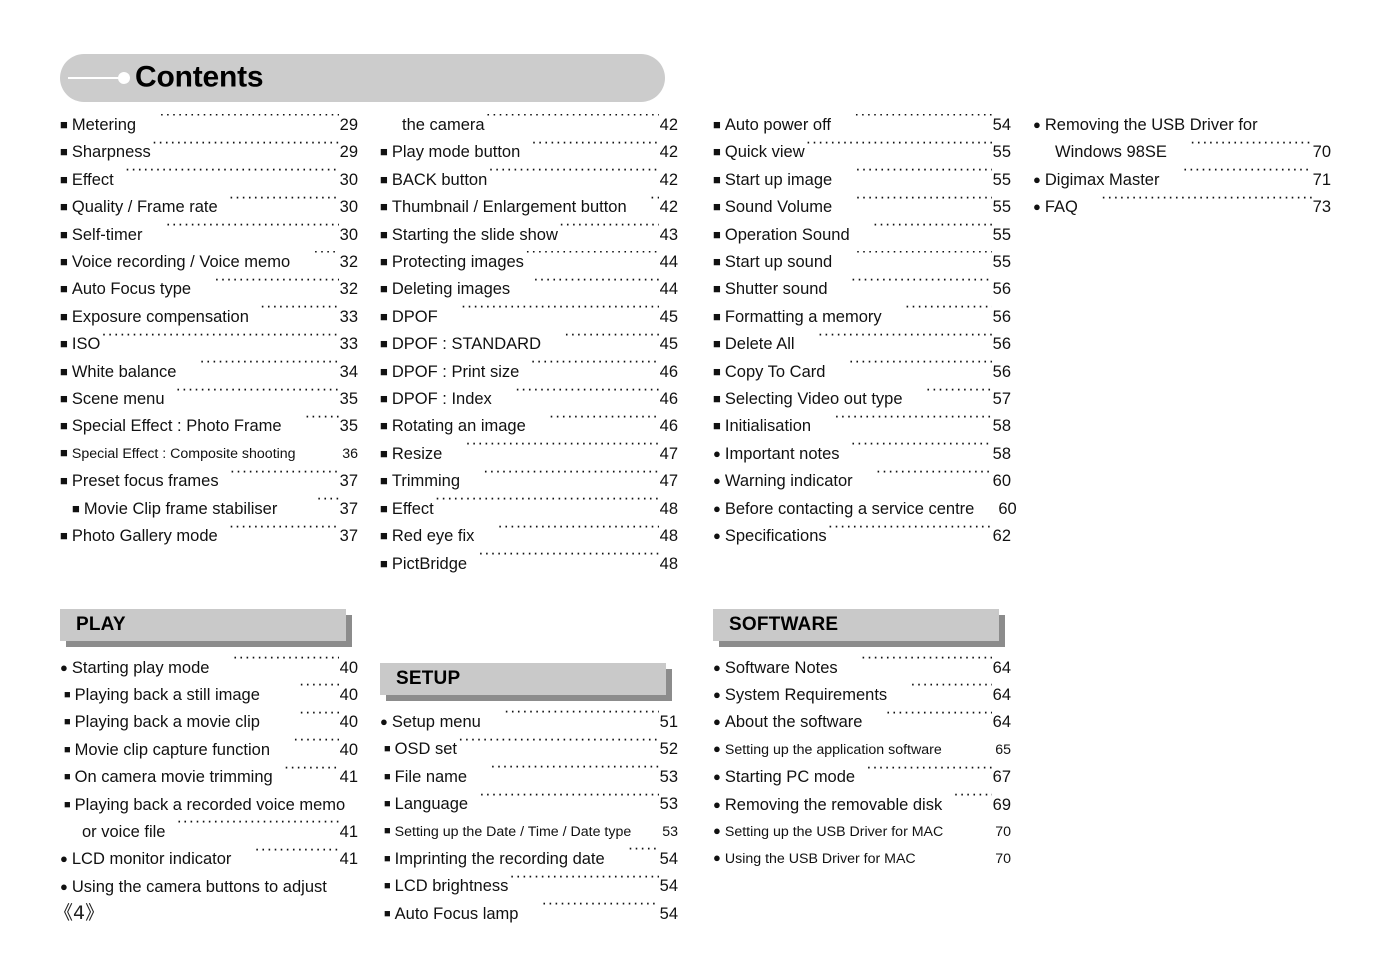 The height and width of the screenshot is (954, 1381). I want to click on toc-entry-page-number: 54, so click(1001, 125).